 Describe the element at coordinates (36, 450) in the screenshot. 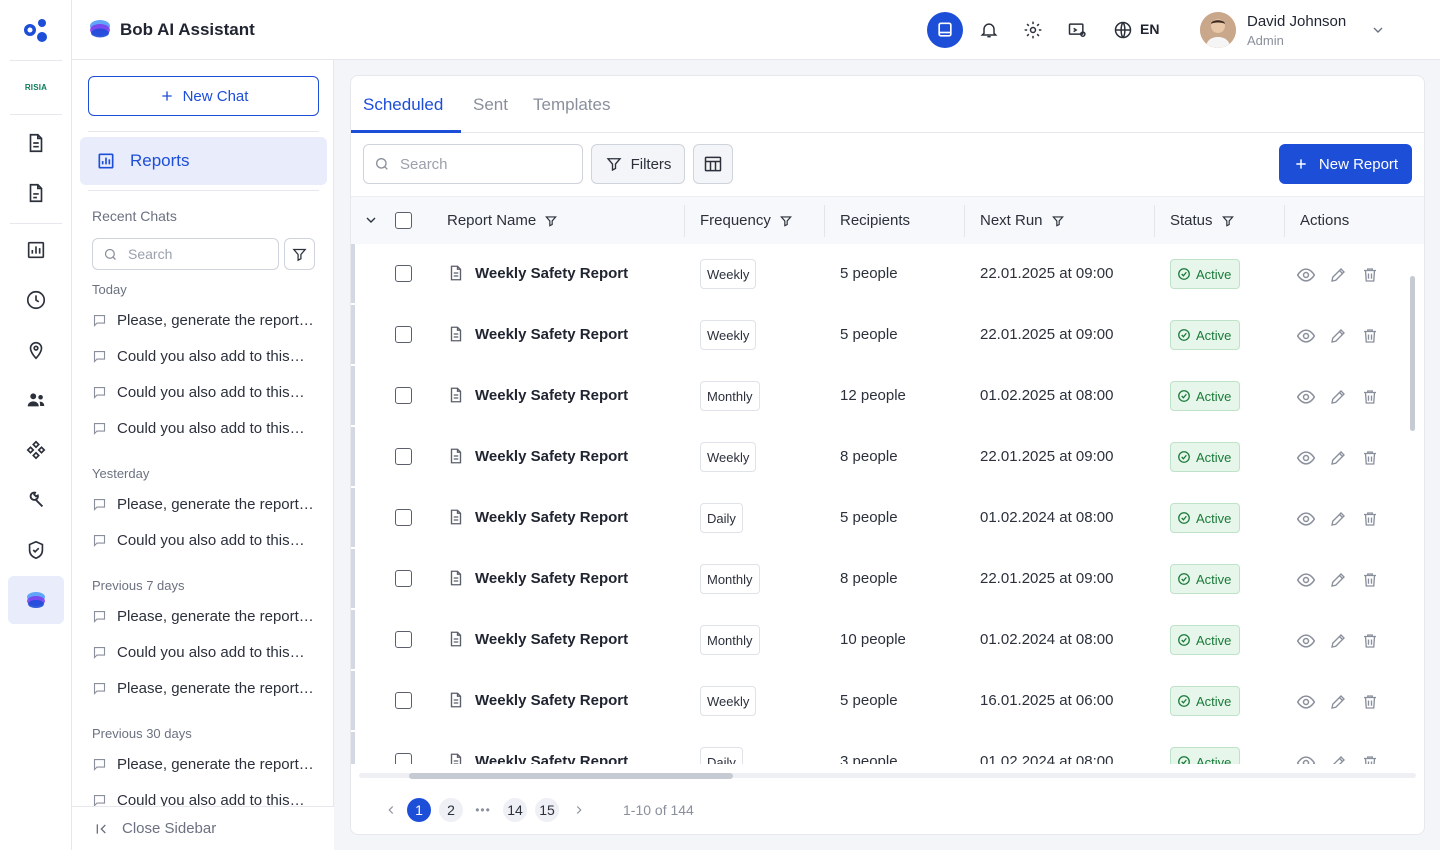

I see `components-icon` at that location.